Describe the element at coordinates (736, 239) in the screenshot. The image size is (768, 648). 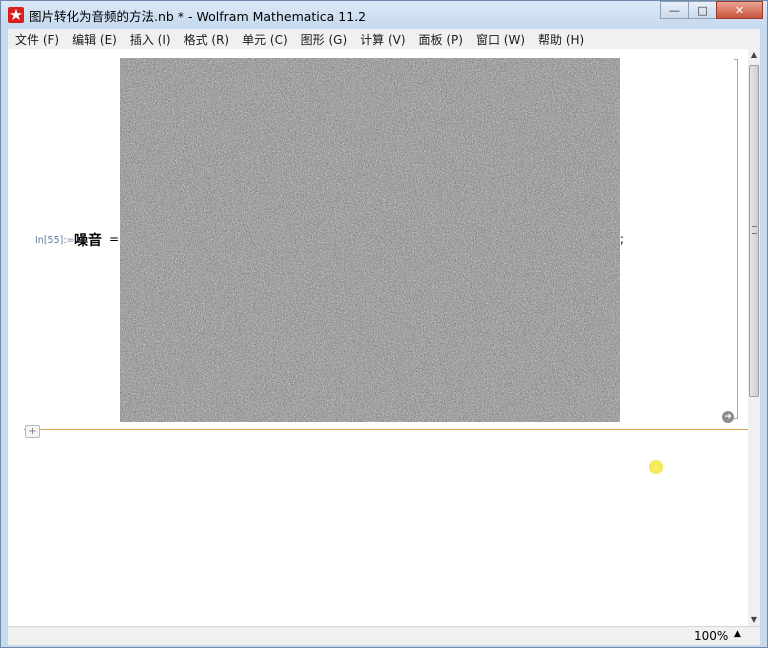
I see `cell-bracket` at that location.